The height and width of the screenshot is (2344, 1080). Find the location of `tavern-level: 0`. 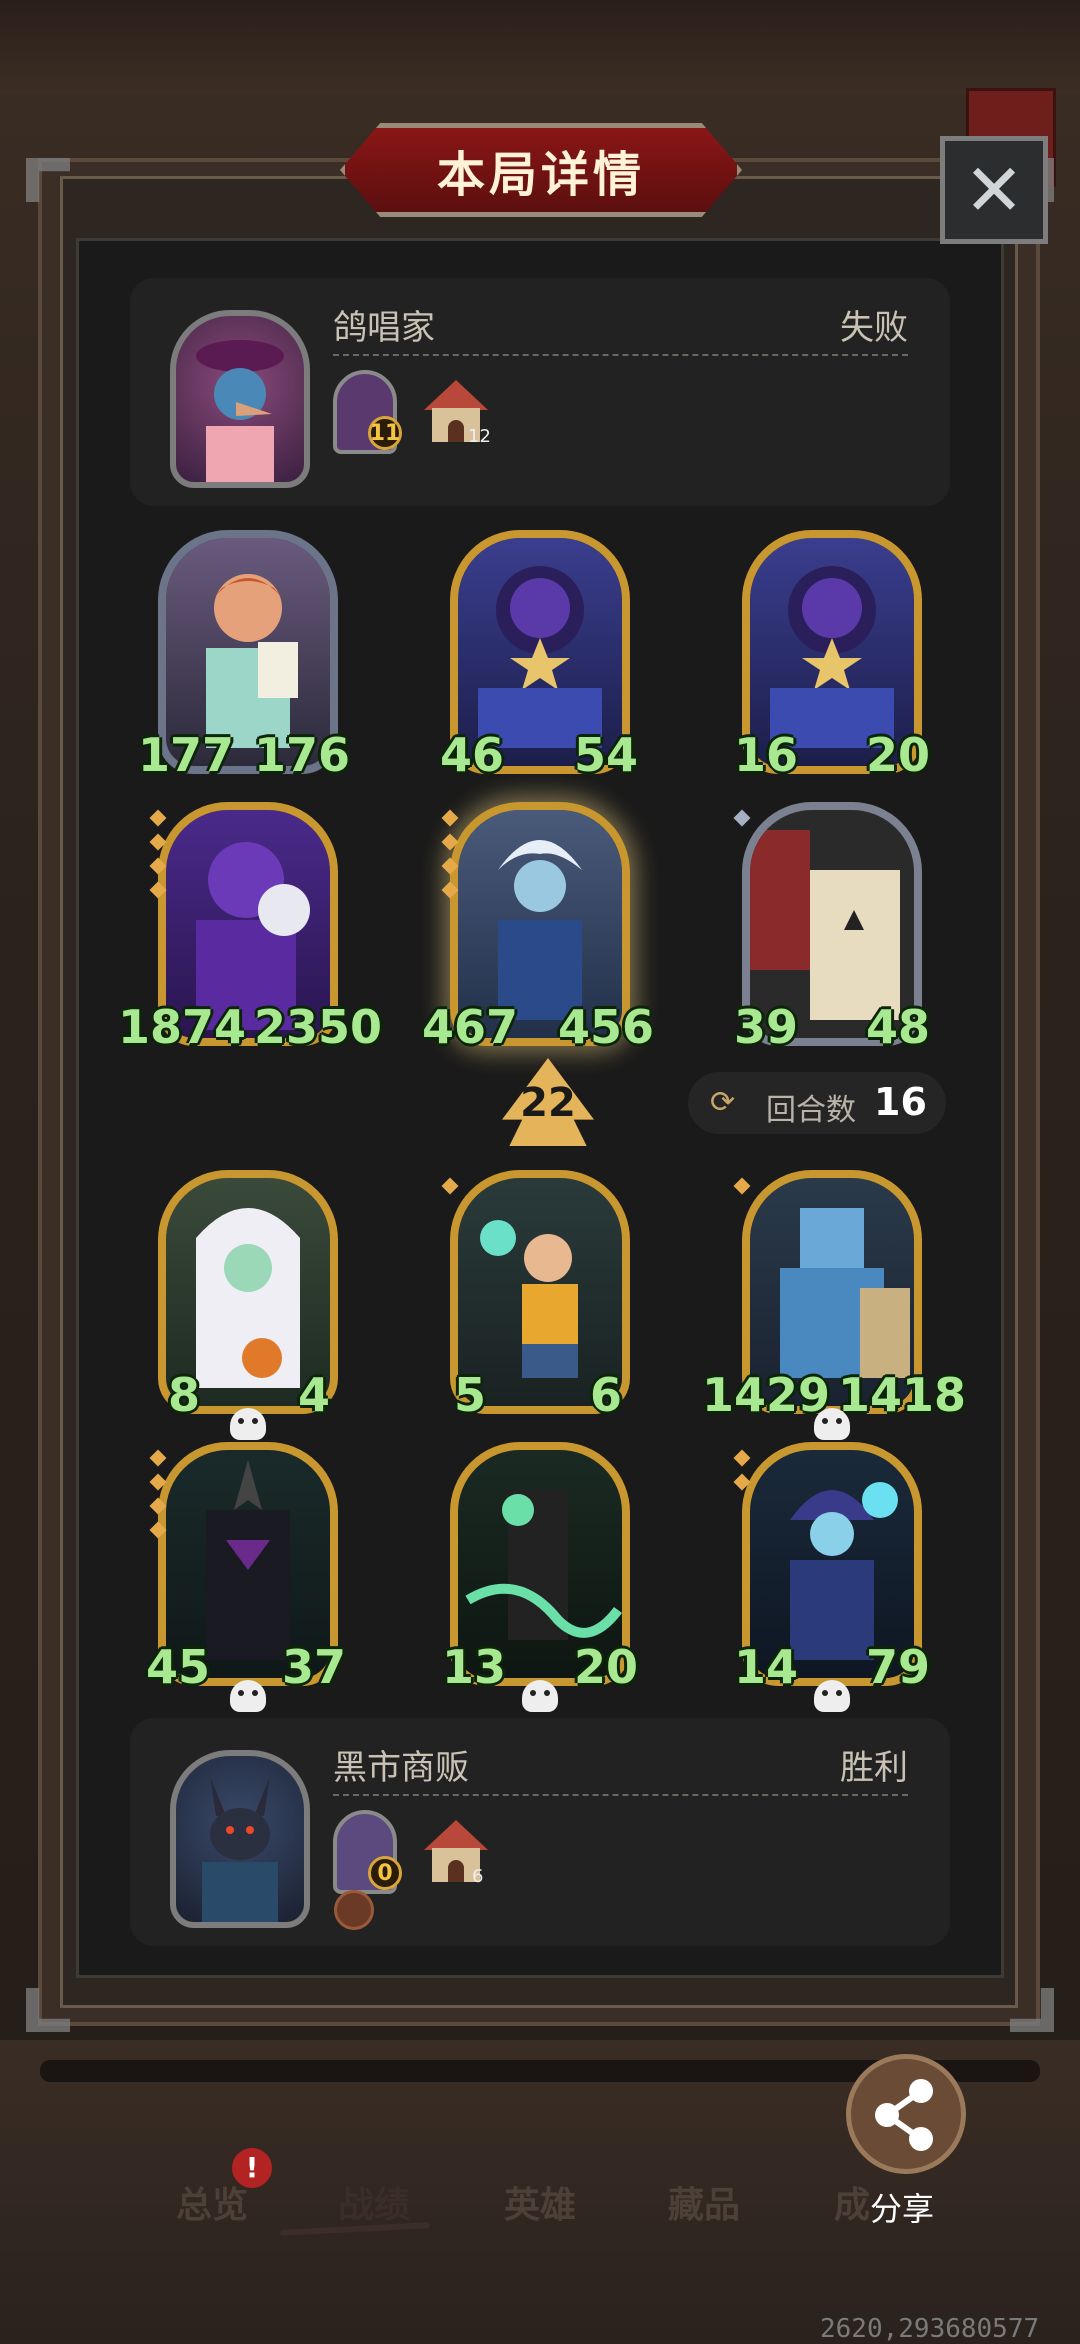

tavern-level: 0 is located at coordinates (385, 1873).